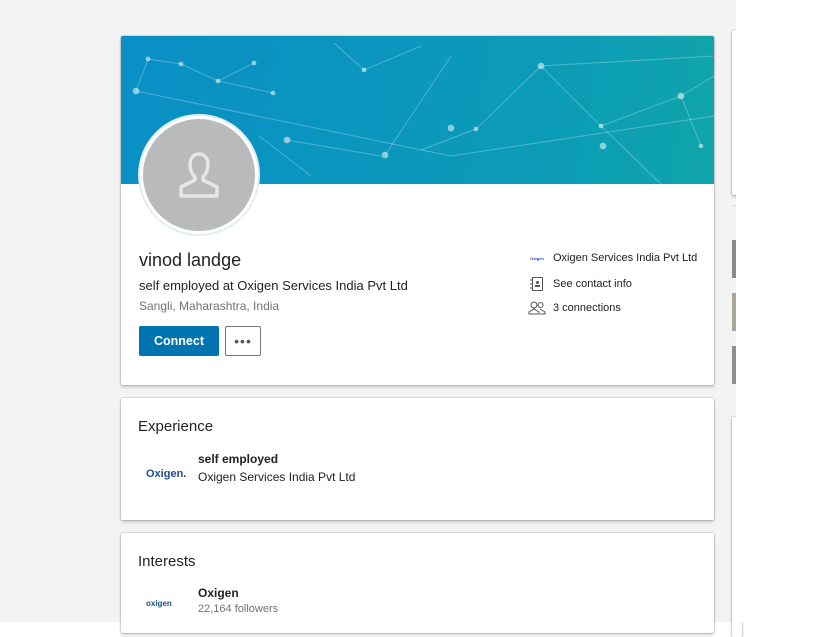 The width and height of the screenshot is (819, 637). What do you see at coordinates (578, 284) in the screenshot?
I see `contact-info-link: See contact info` at bounding box center [578, 284].